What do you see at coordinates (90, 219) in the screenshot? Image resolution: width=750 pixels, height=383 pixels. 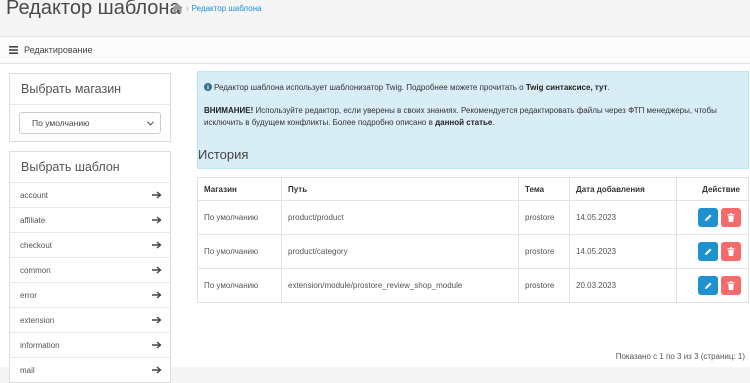 I see `template-item-affiliate: affiliate` at bounding box center [90, 219].